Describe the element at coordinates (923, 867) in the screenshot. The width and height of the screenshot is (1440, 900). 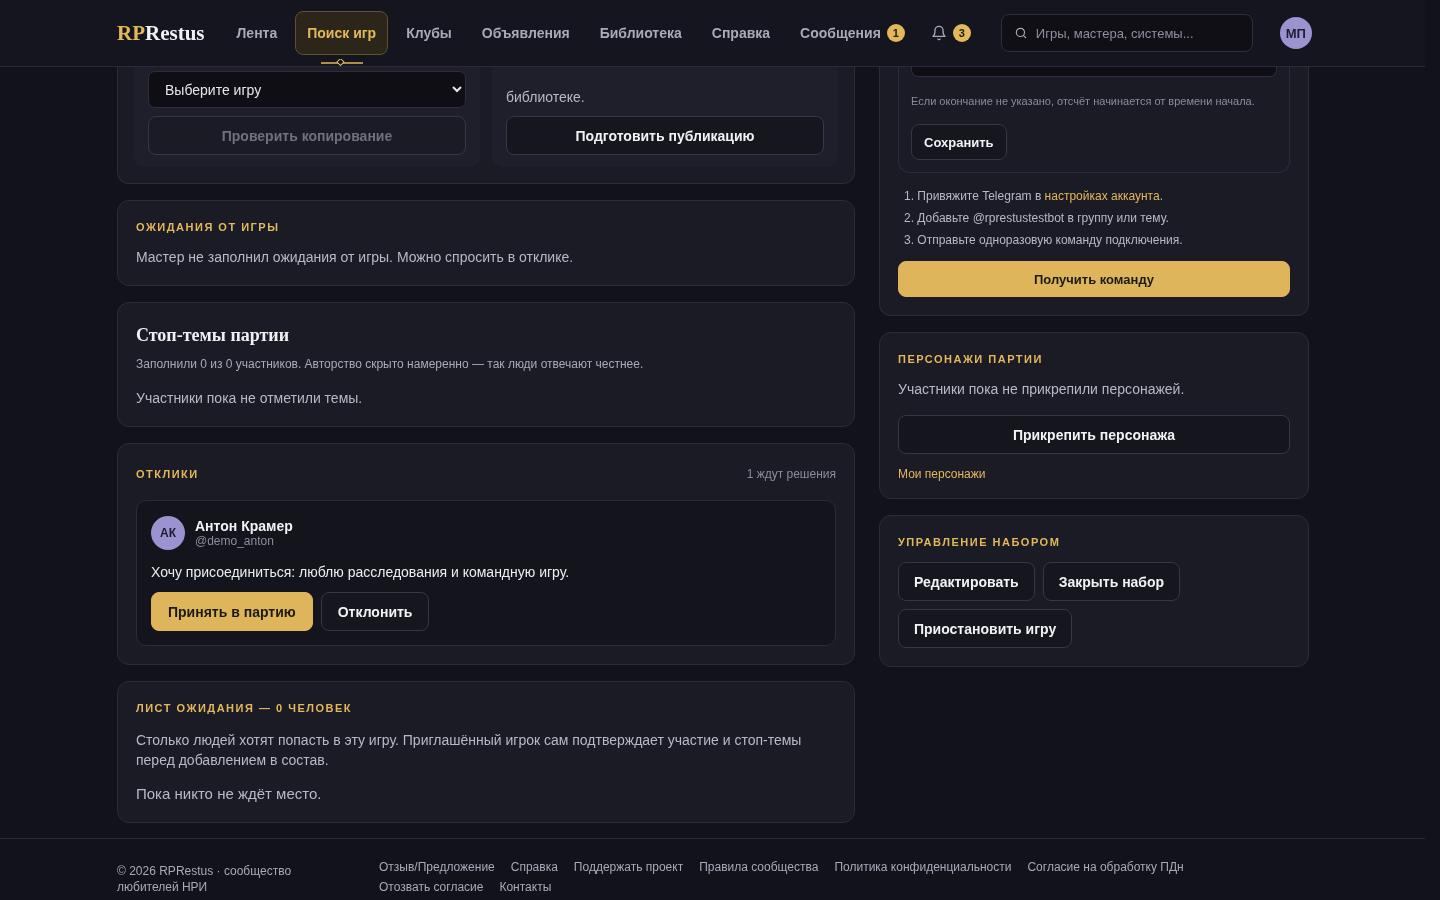
I see `footer-link: Политика конфиденциальности` at that location.